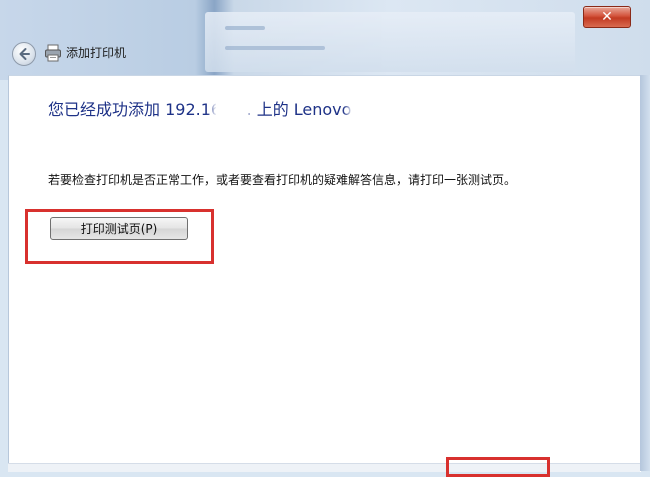  I want to click on back-button, so click(24, 54).